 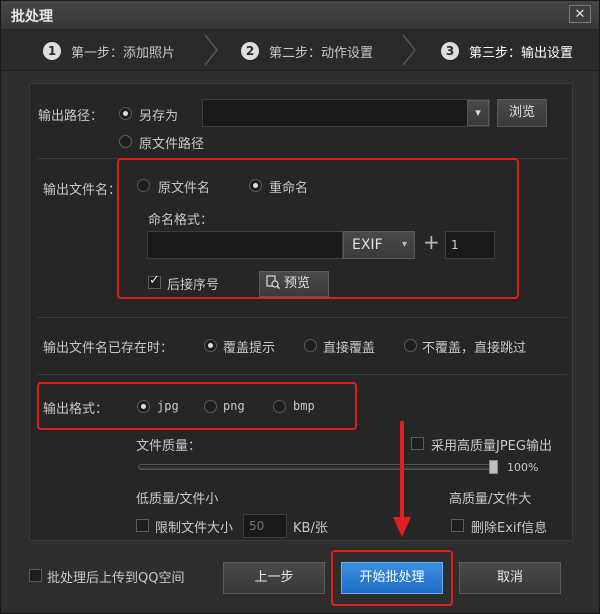 I want to click on step-1: 1 第一步：添加照片, so click(x=109, y=51).